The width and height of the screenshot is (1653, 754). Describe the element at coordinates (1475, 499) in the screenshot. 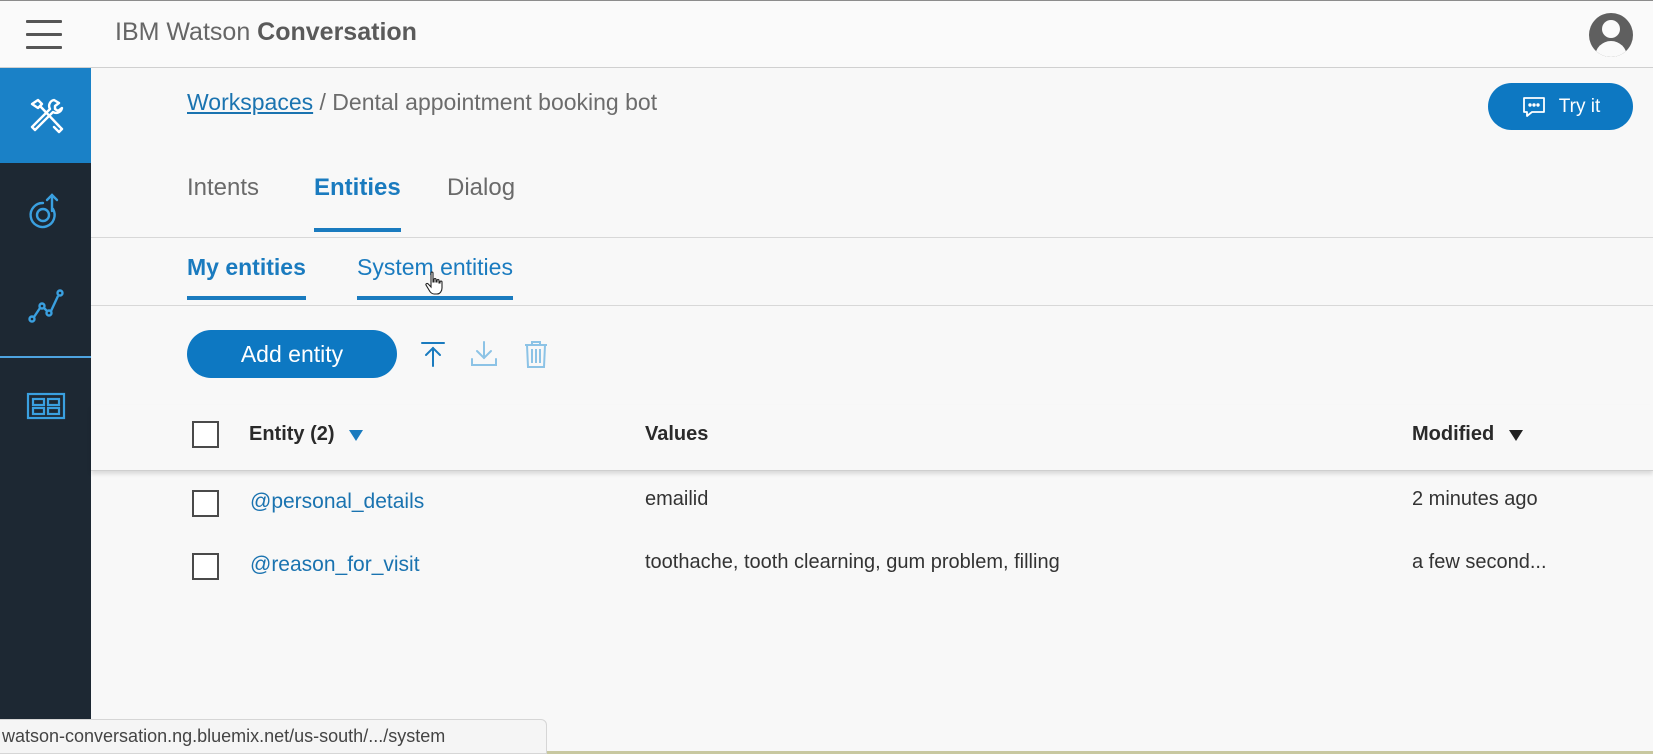

I see `entity-modified: 2 minutes ago` at that location.